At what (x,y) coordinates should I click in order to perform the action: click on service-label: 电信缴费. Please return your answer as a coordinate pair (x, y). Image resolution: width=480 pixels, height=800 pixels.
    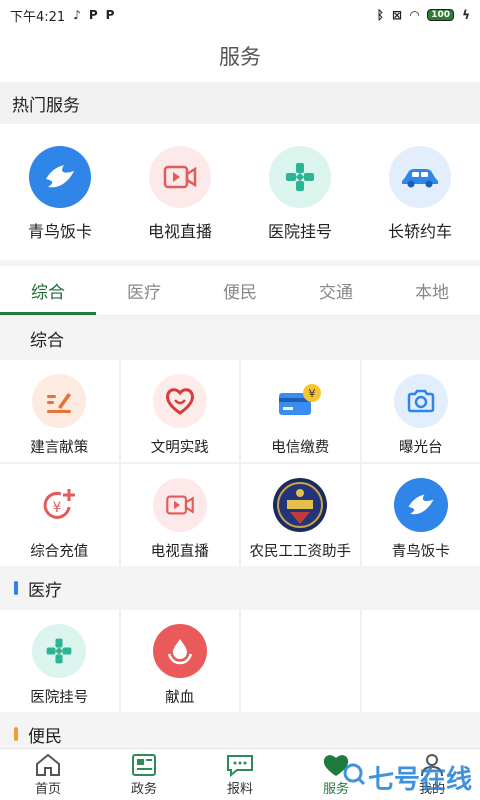
    Looking at the image, I should click on (300, 448).